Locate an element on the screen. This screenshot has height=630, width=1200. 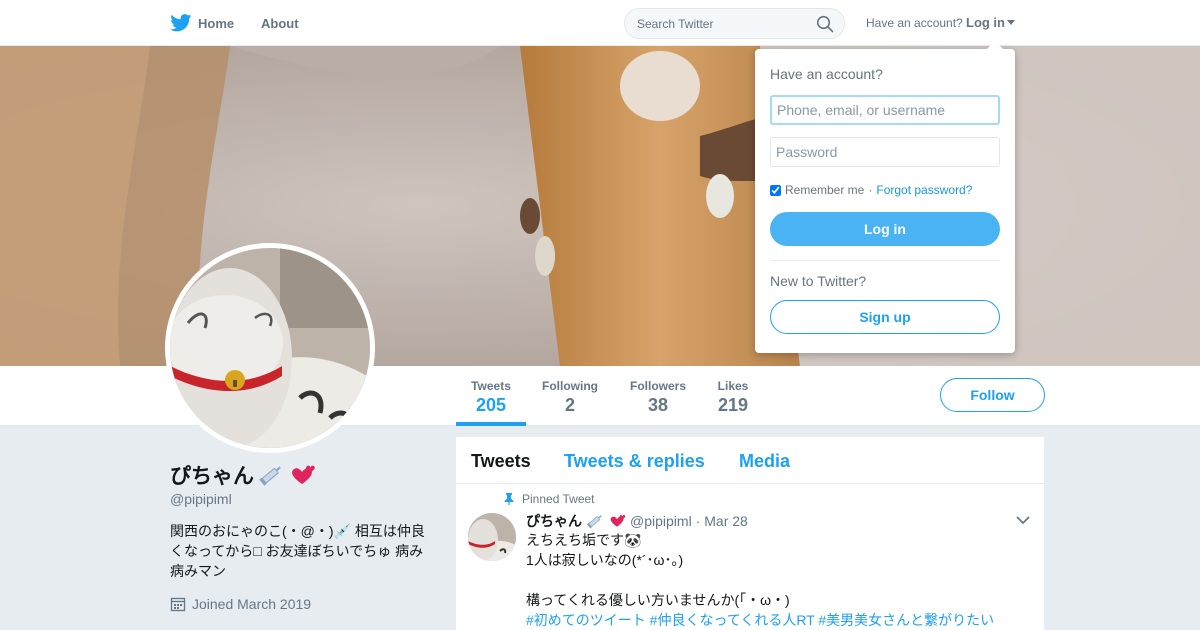
tweet-avatar-photo is located at coordinates (492, 537).